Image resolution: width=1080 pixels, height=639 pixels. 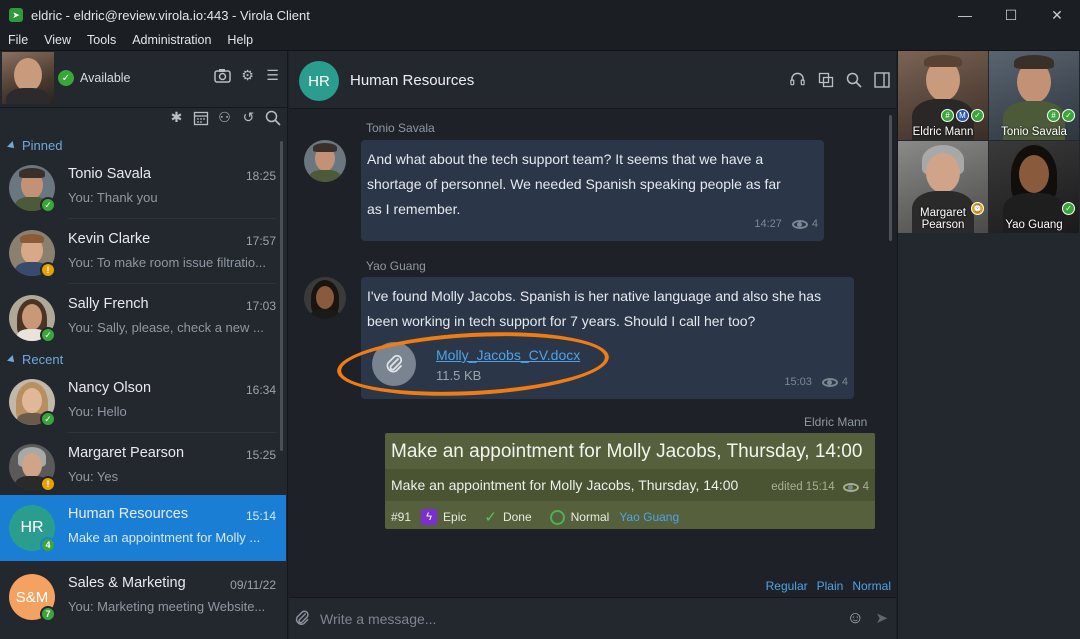 What do you see at coordinates (66, 78) in the screenshot?
I see `available-icon: ✓` at bounding box center [66, 78].